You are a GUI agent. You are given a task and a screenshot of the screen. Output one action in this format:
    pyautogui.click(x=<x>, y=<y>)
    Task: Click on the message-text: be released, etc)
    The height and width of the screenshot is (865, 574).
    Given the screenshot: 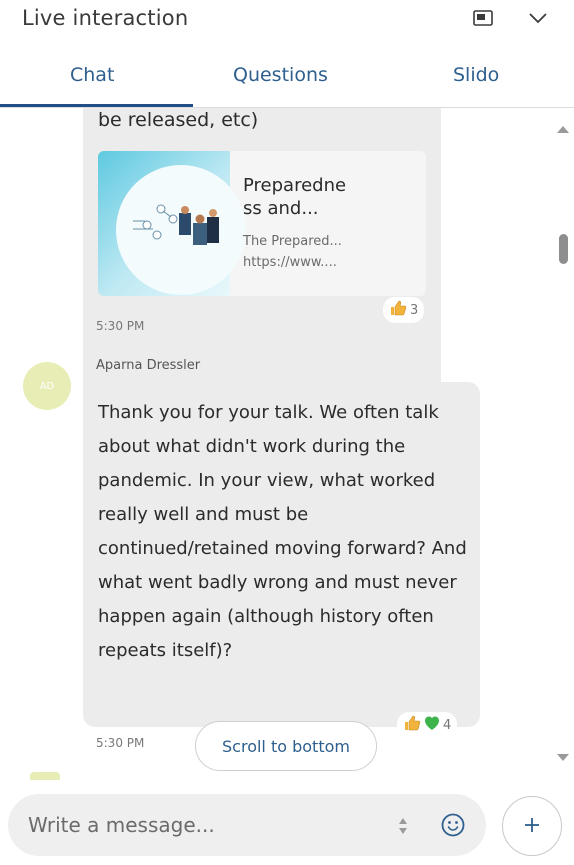 What is the action you would take?
    pyautogui.click(x=178, y=120)
    